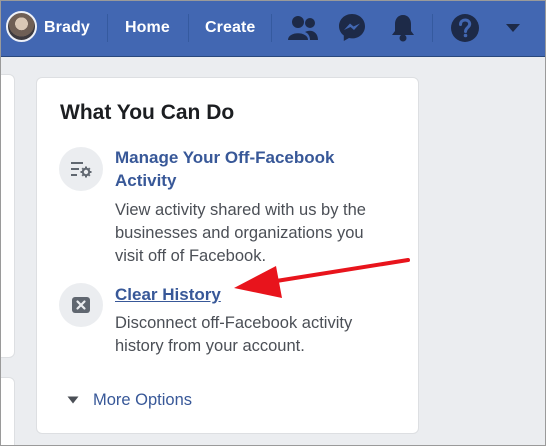 The width and height of the screenshot is (546, 446). I want to click on annotation-arrow-icon, so click(322, 278).